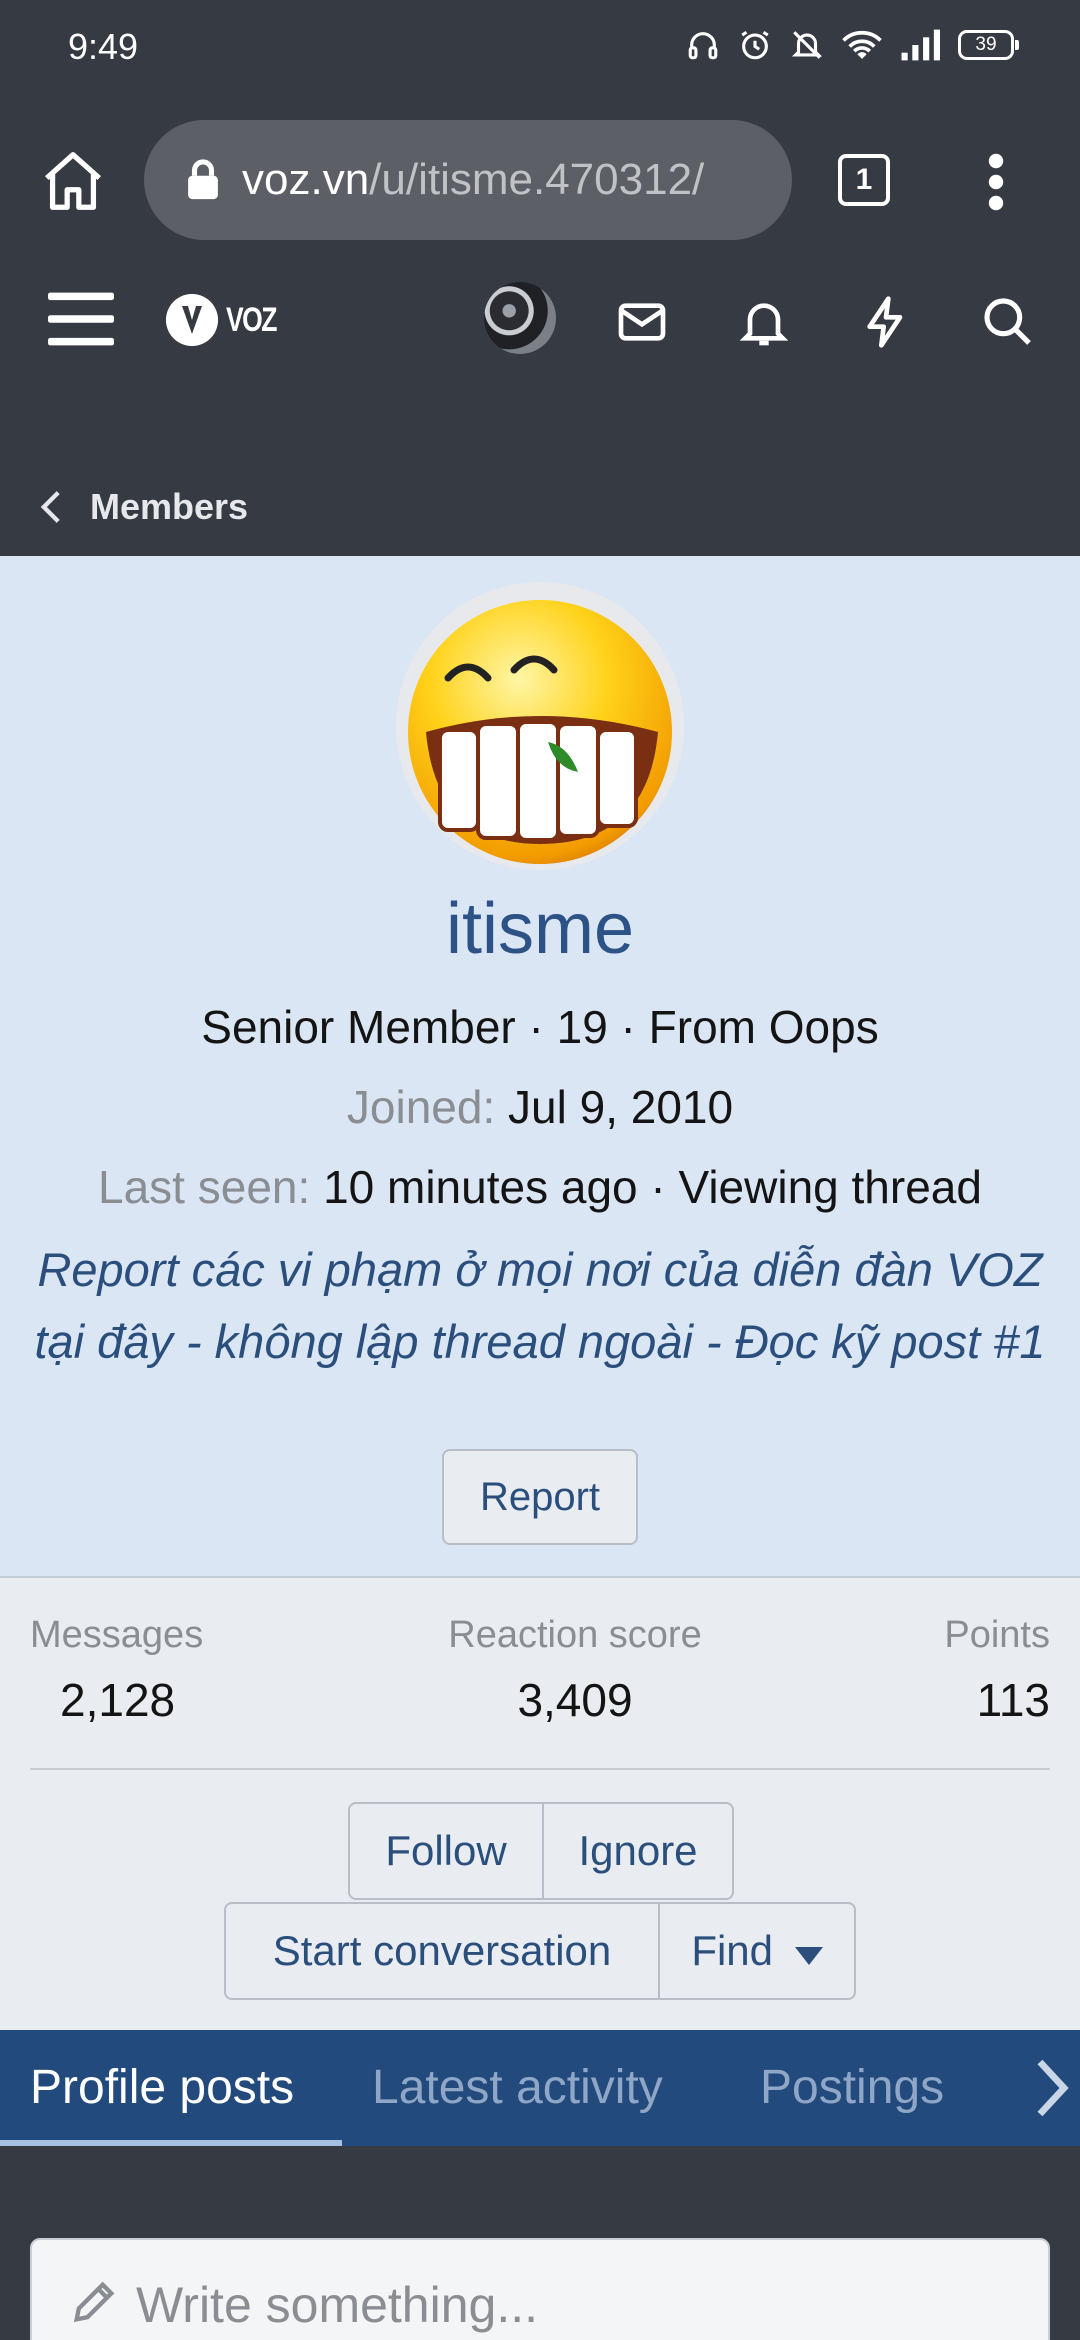 The width and height of the screenshot is (1080, 2340). I want to click on breadcrumb-members: Members, so click(169, 506).